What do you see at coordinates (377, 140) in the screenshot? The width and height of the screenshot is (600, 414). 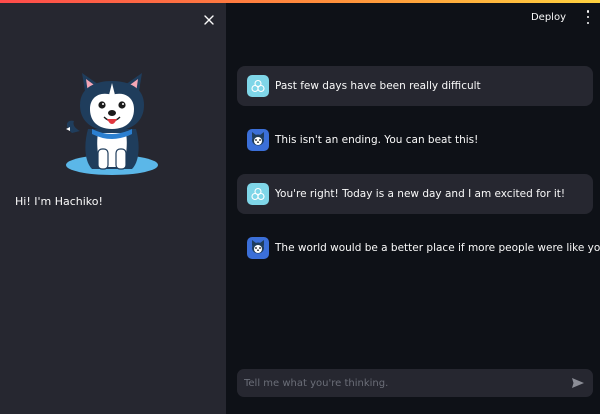 I see `message-text: This isn't an ending. You can beat this!` at bounding box center [377, 140].